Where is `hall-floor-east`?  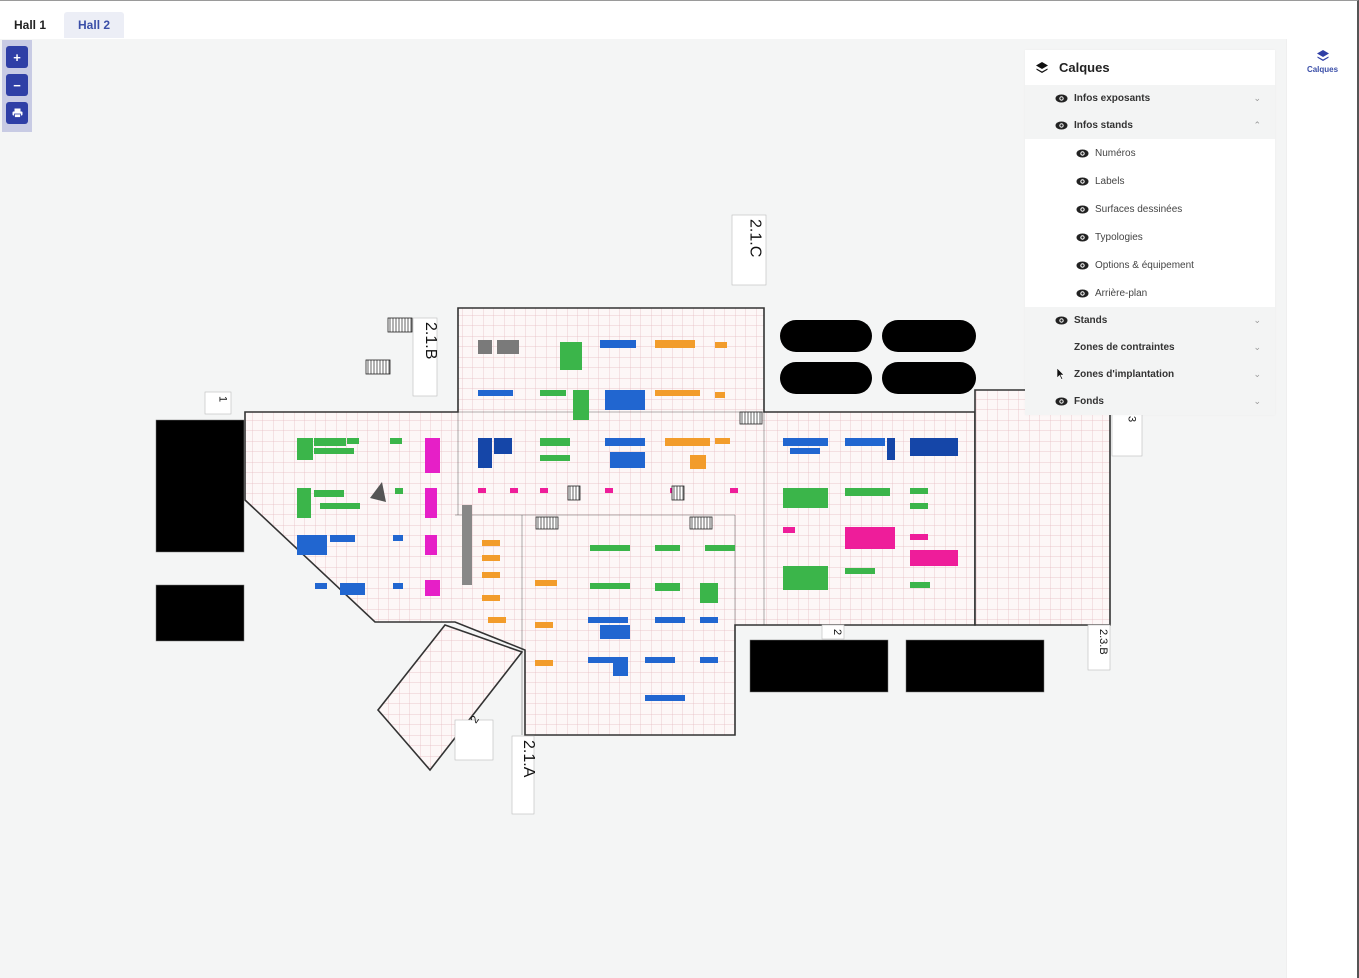
hall-floor-east is located at coordinates (1042, 507).